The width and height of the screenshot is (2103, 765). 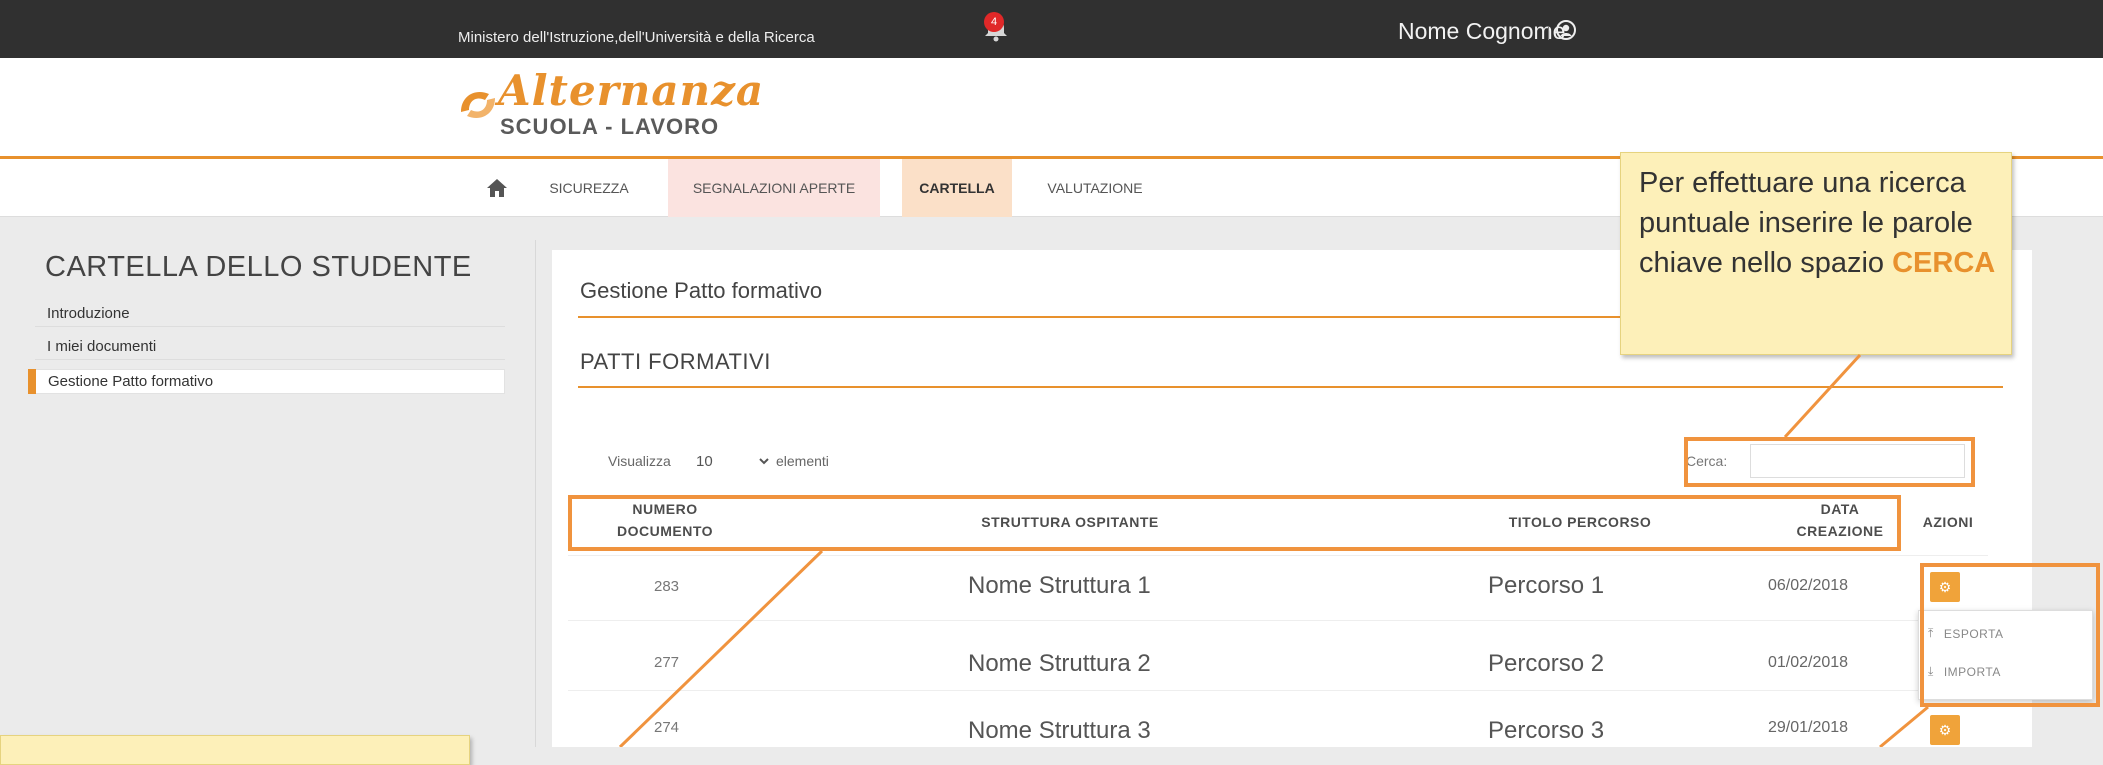 What do you see at coordinates (1051, 107) in the screenshot?
I see `logo-band` at bounding box center [1051, 107].